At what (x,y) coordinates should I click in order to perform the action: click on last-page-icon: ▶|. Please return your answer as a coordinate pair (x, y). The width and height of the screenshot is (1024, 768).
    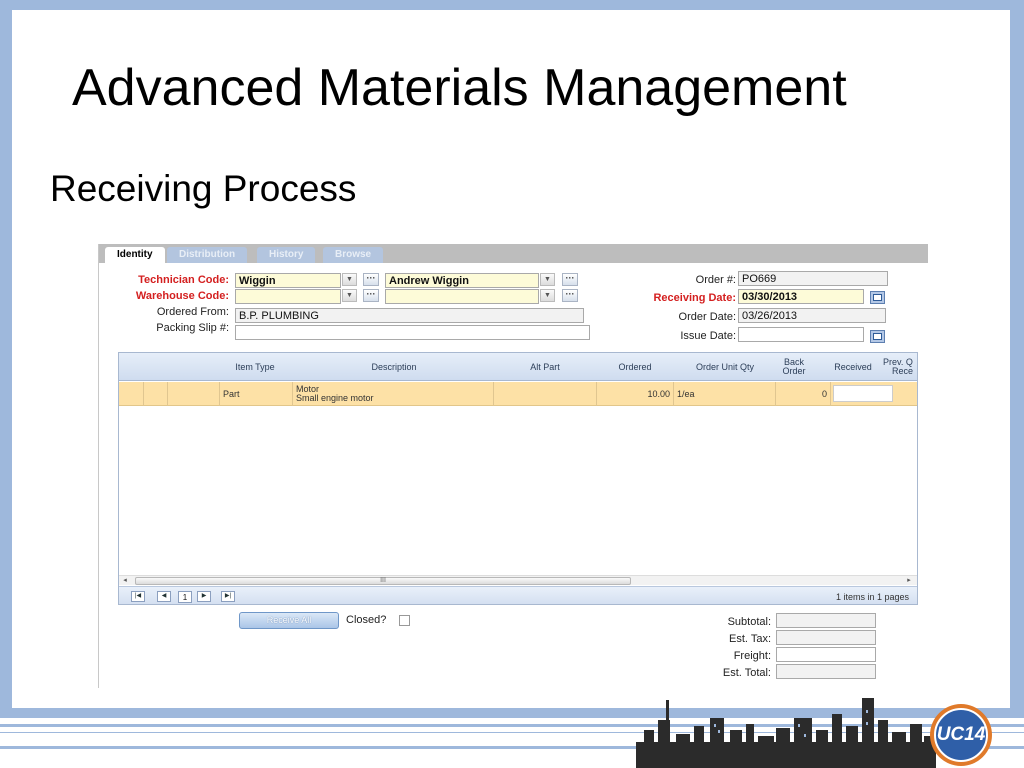
    Looking at the image, I should click on (228, 596).